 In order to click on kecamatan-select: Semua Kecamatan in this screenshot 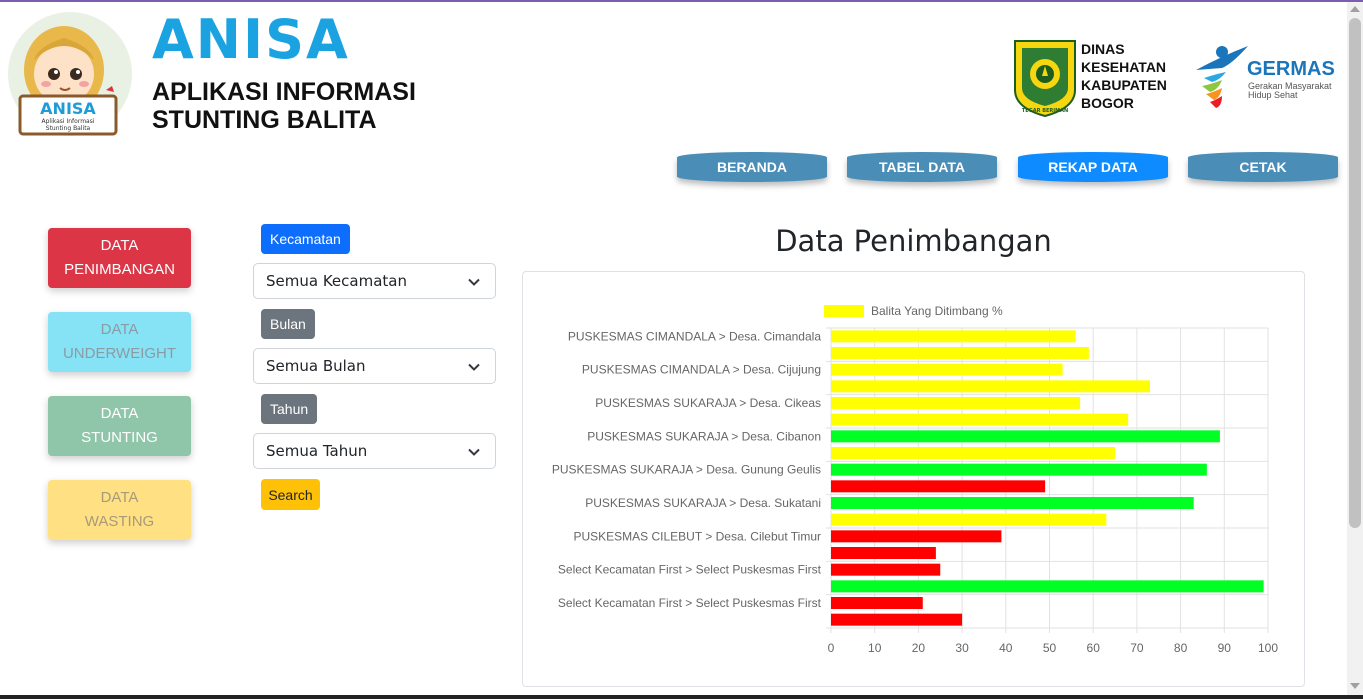, I will do `click(374, 281)`.